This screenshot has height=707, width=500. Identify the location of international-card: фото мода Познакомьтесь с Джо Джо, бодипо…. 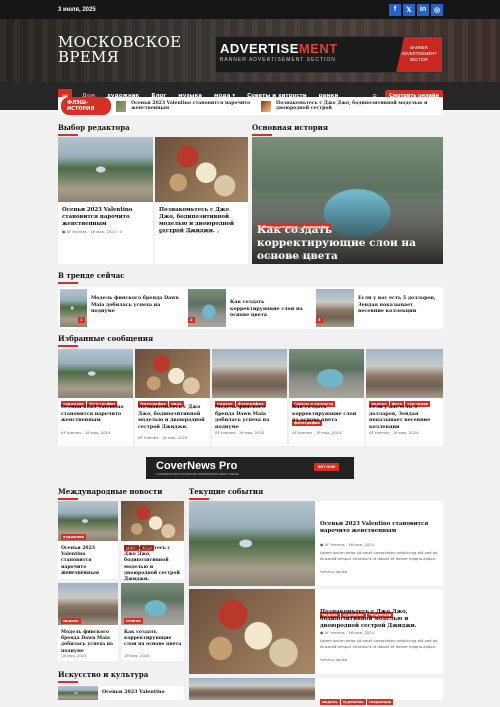
(152, 541).